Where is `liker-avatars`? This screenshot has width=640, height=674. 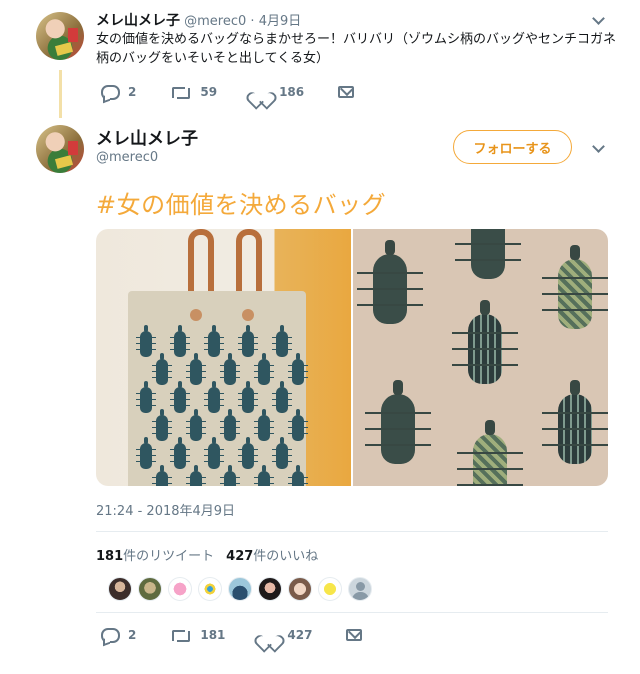 liker-avatars is located at coordinates (243, 589).